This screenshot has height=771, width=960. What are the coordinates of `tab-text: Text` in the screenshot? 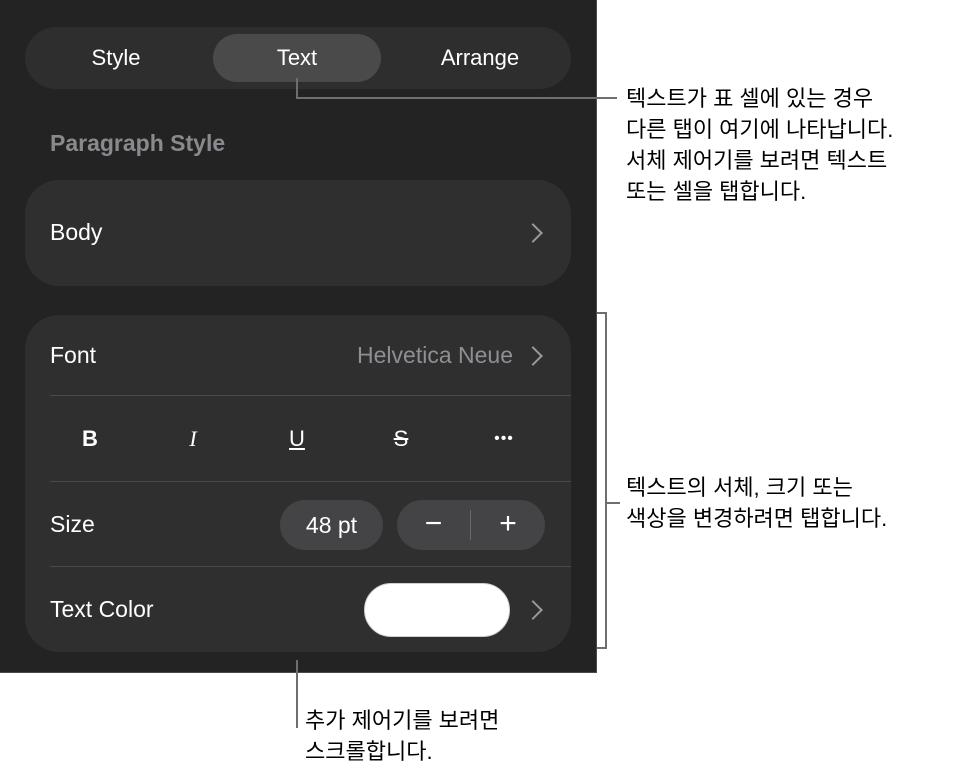 It's located at (297, 58).